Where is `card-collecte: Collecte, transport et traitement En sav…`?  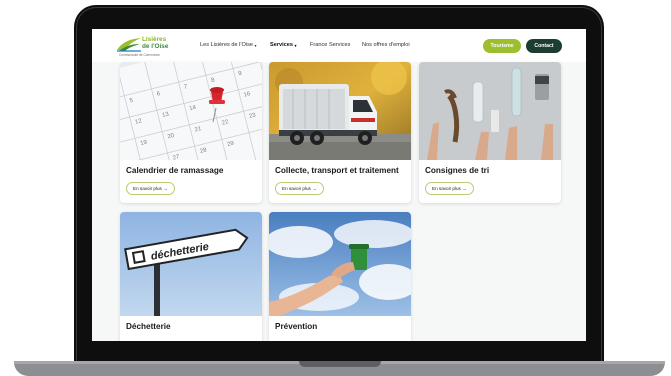 card-collecte: Collecte, transport et traitement En sav… is located at coordinates (340, 132).